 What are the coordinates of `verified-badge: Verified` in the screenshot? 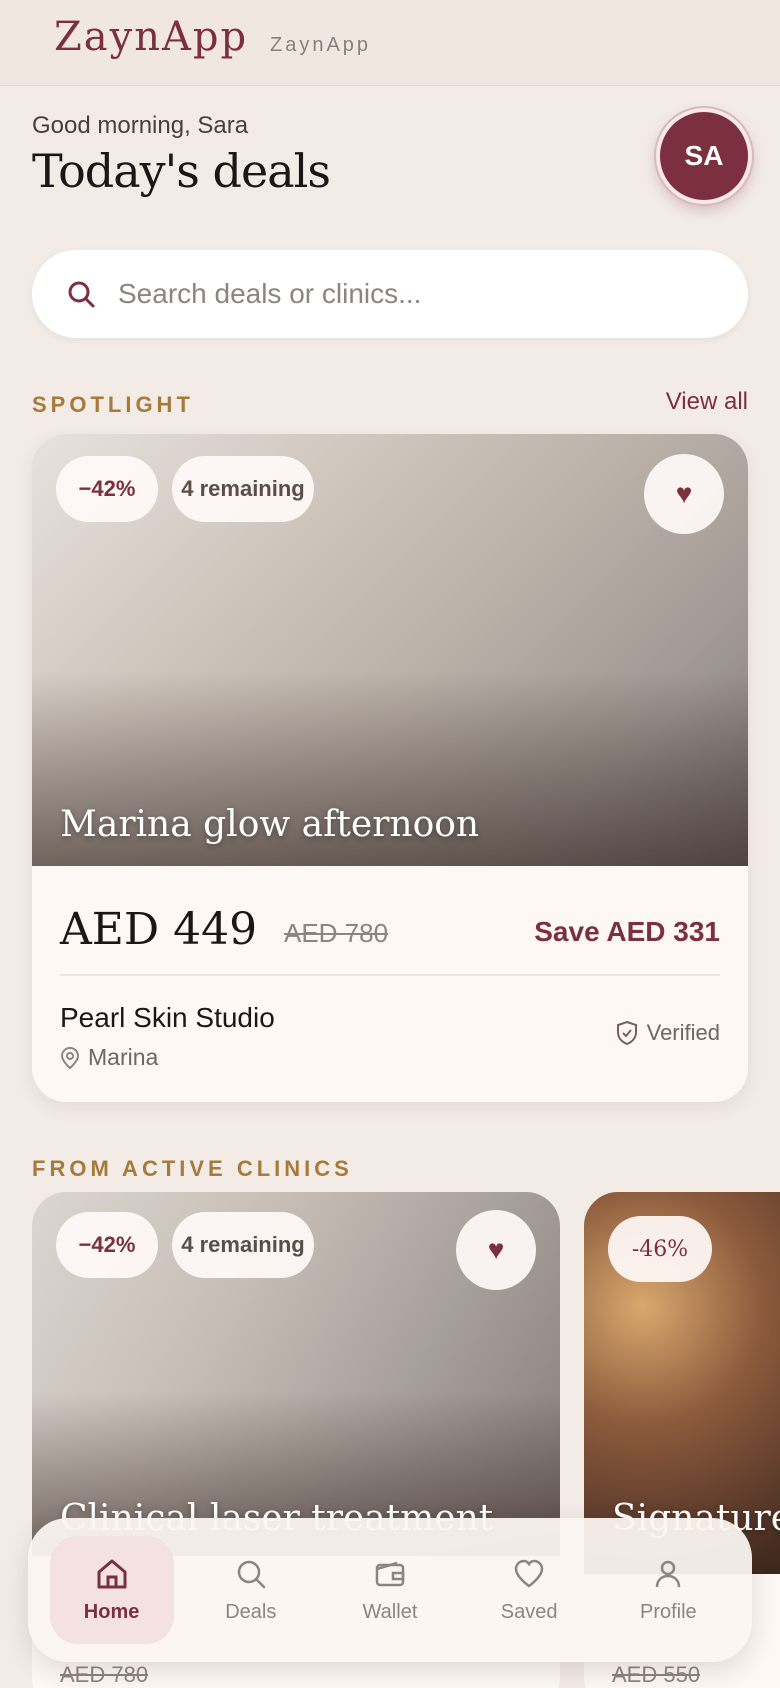 It's located at (667, 1033).